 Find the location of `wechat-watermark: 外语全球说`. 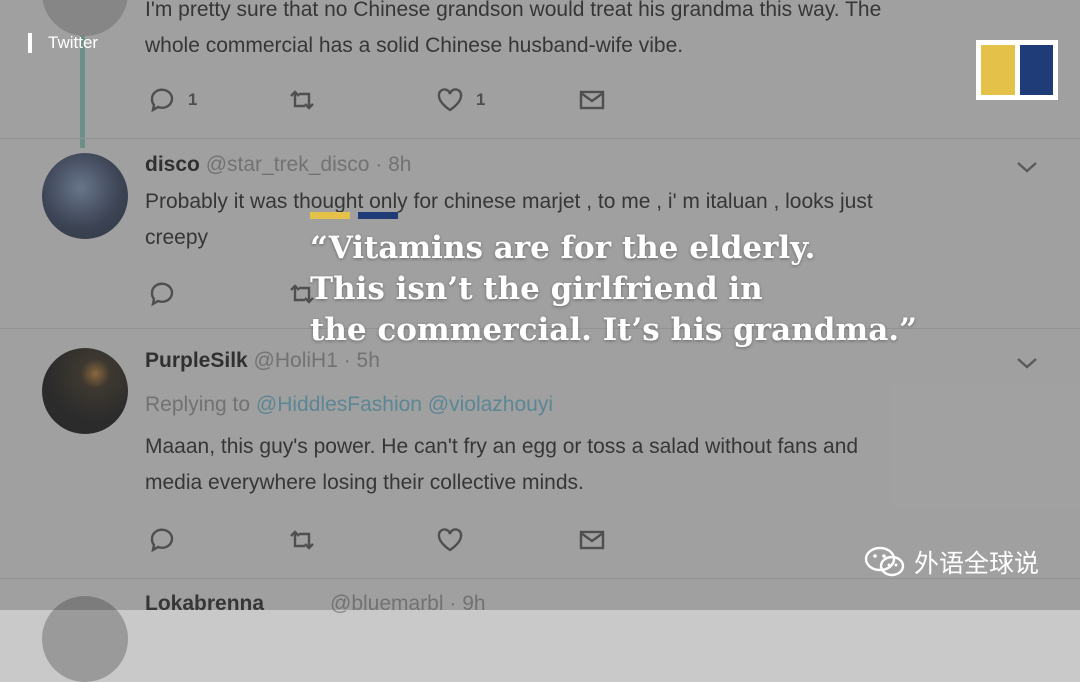

wechat-watermark: 外语全球说 is located at coordinates (951, 562).